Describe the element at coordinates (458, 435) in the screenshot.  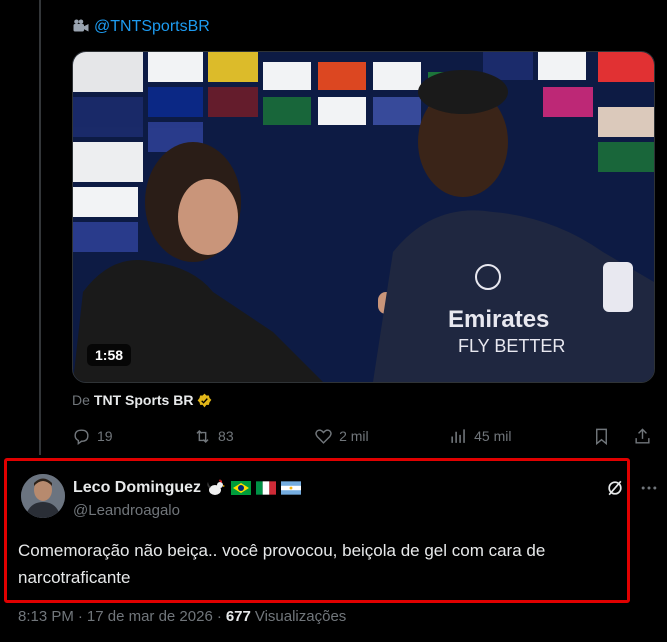
I see `analytics-icon` at that location.